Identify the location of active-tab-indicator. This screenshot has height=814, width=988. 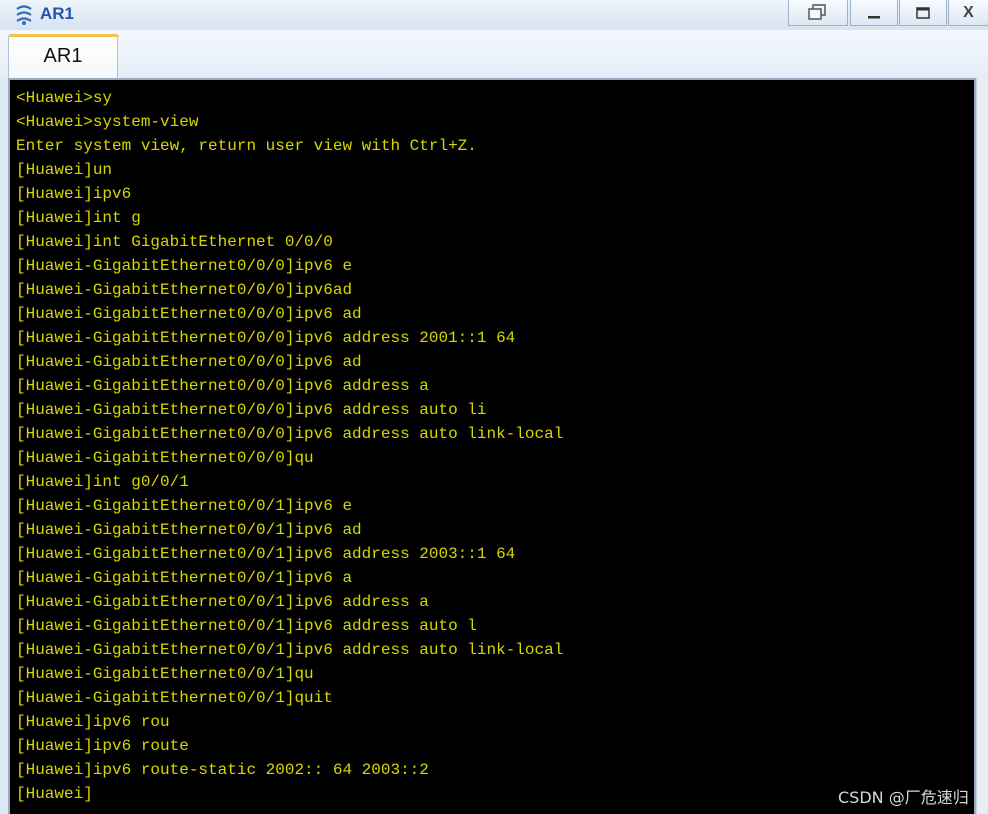
(64, 35).